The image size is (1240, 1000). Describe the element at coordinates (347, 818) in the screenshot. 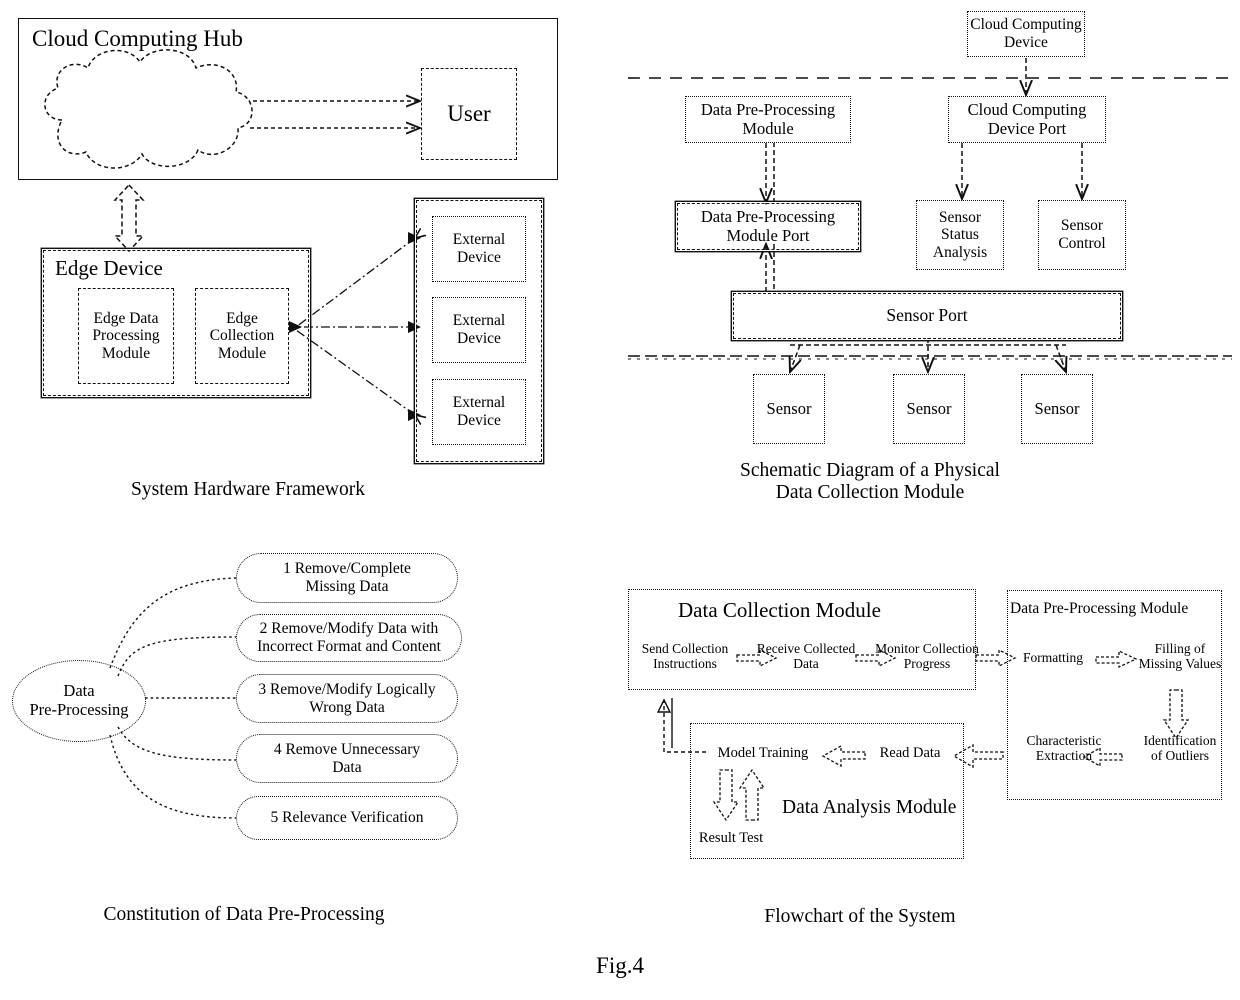

I see `mindmap-item-5: 5 Relevance Verification` at that location.